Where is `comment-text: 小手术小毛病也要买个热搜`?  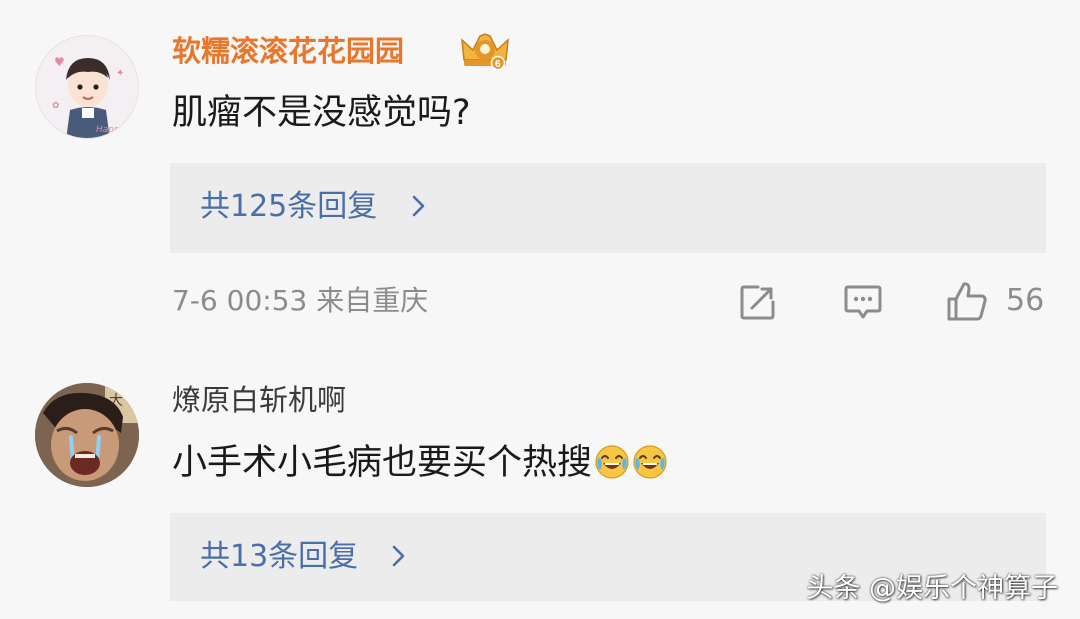
comment-text: 小手术小毛病也要买个热搜 is located at coordinates (420, 463).